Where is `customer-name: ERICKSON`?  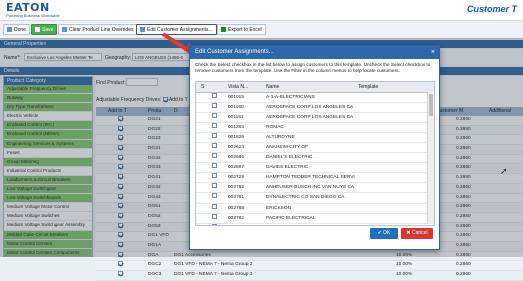
customer-name: ERICKSON is located at coordinates (279, 208).